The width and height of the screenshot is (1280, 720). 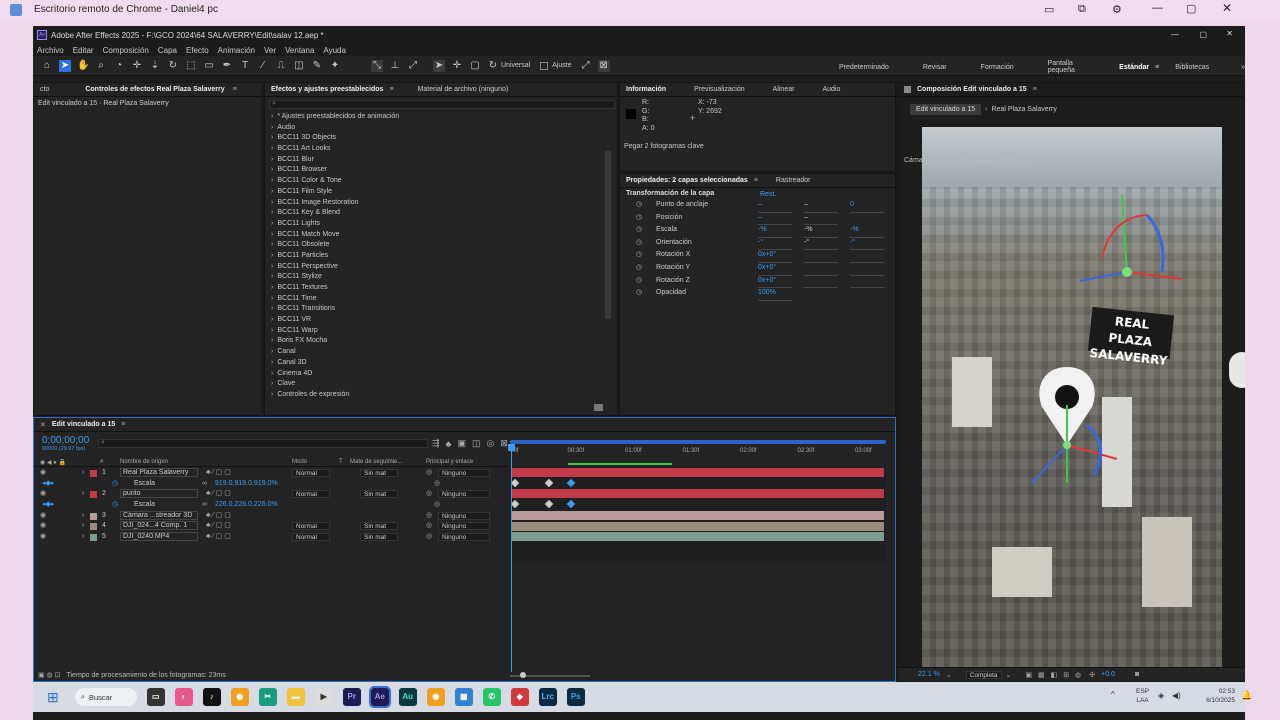 I want to click on effects-category-item: Controles de expresión, so click(x=442, y=395).